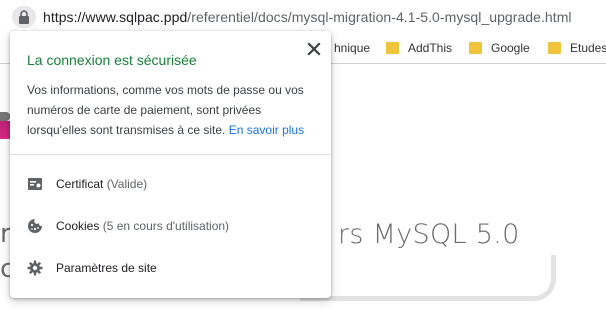  I want to click on bookmark-item: hnique, so click(352, 50).